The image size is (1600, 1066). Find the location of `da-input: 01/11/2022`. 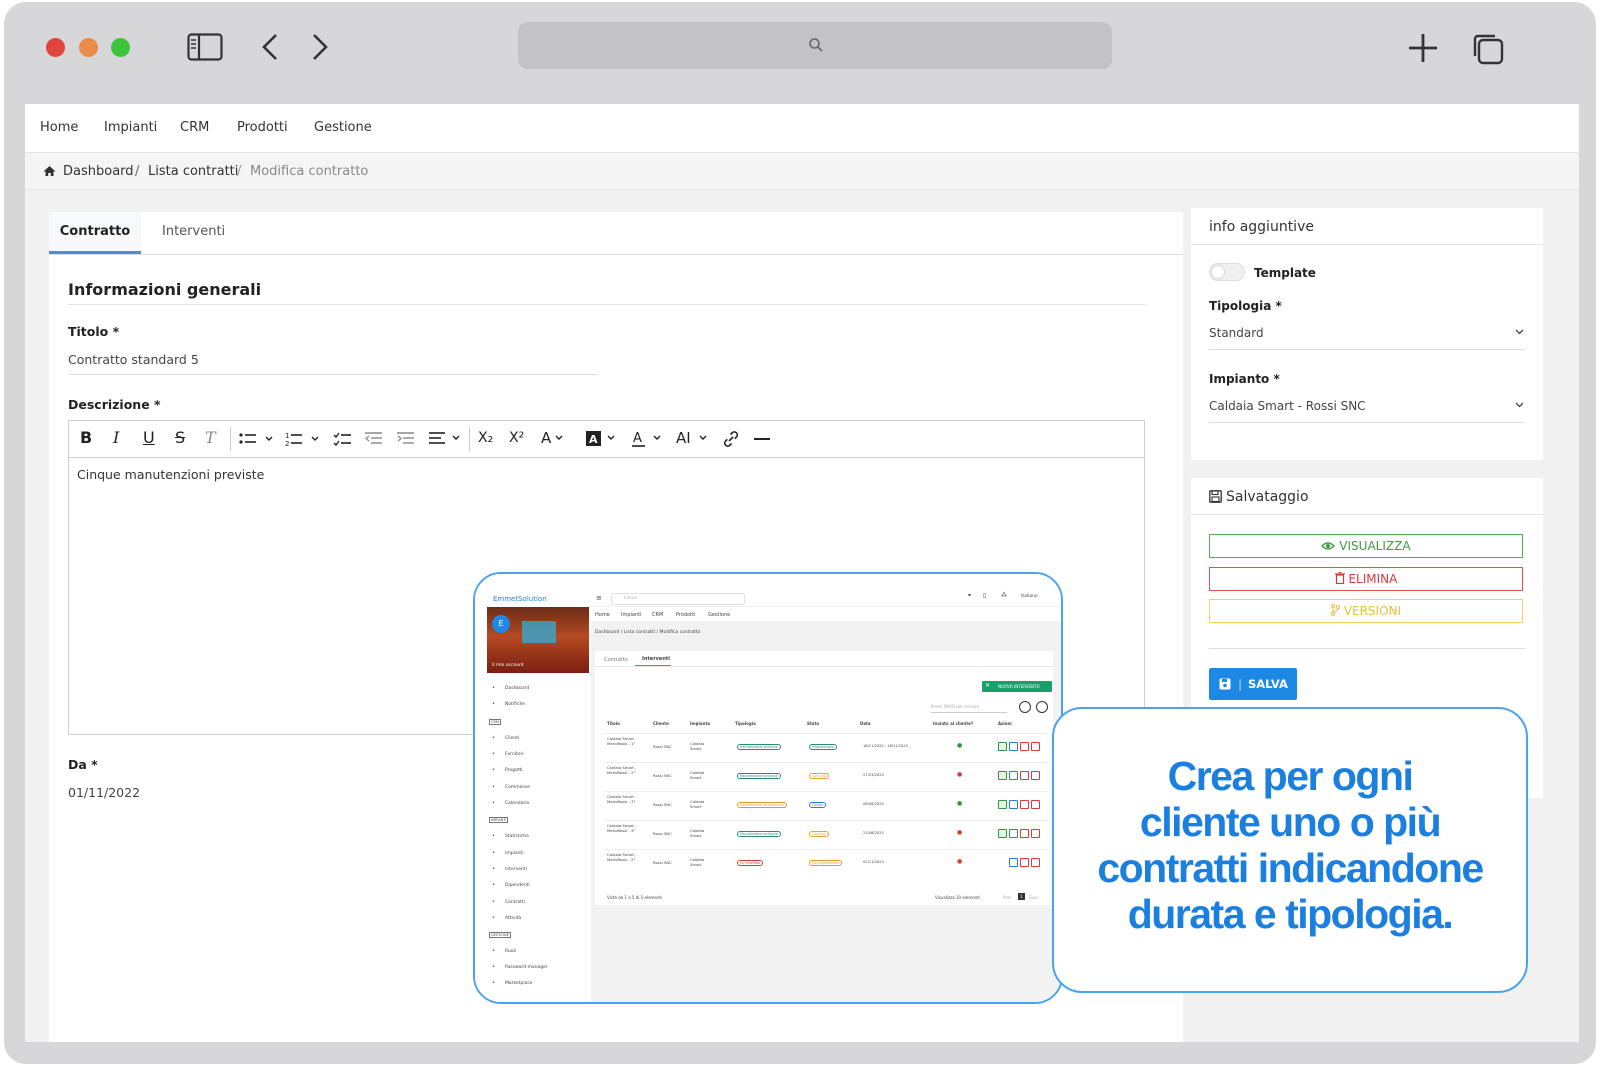

da-input: 01/11/2022 is located at coordinates (104, 792).